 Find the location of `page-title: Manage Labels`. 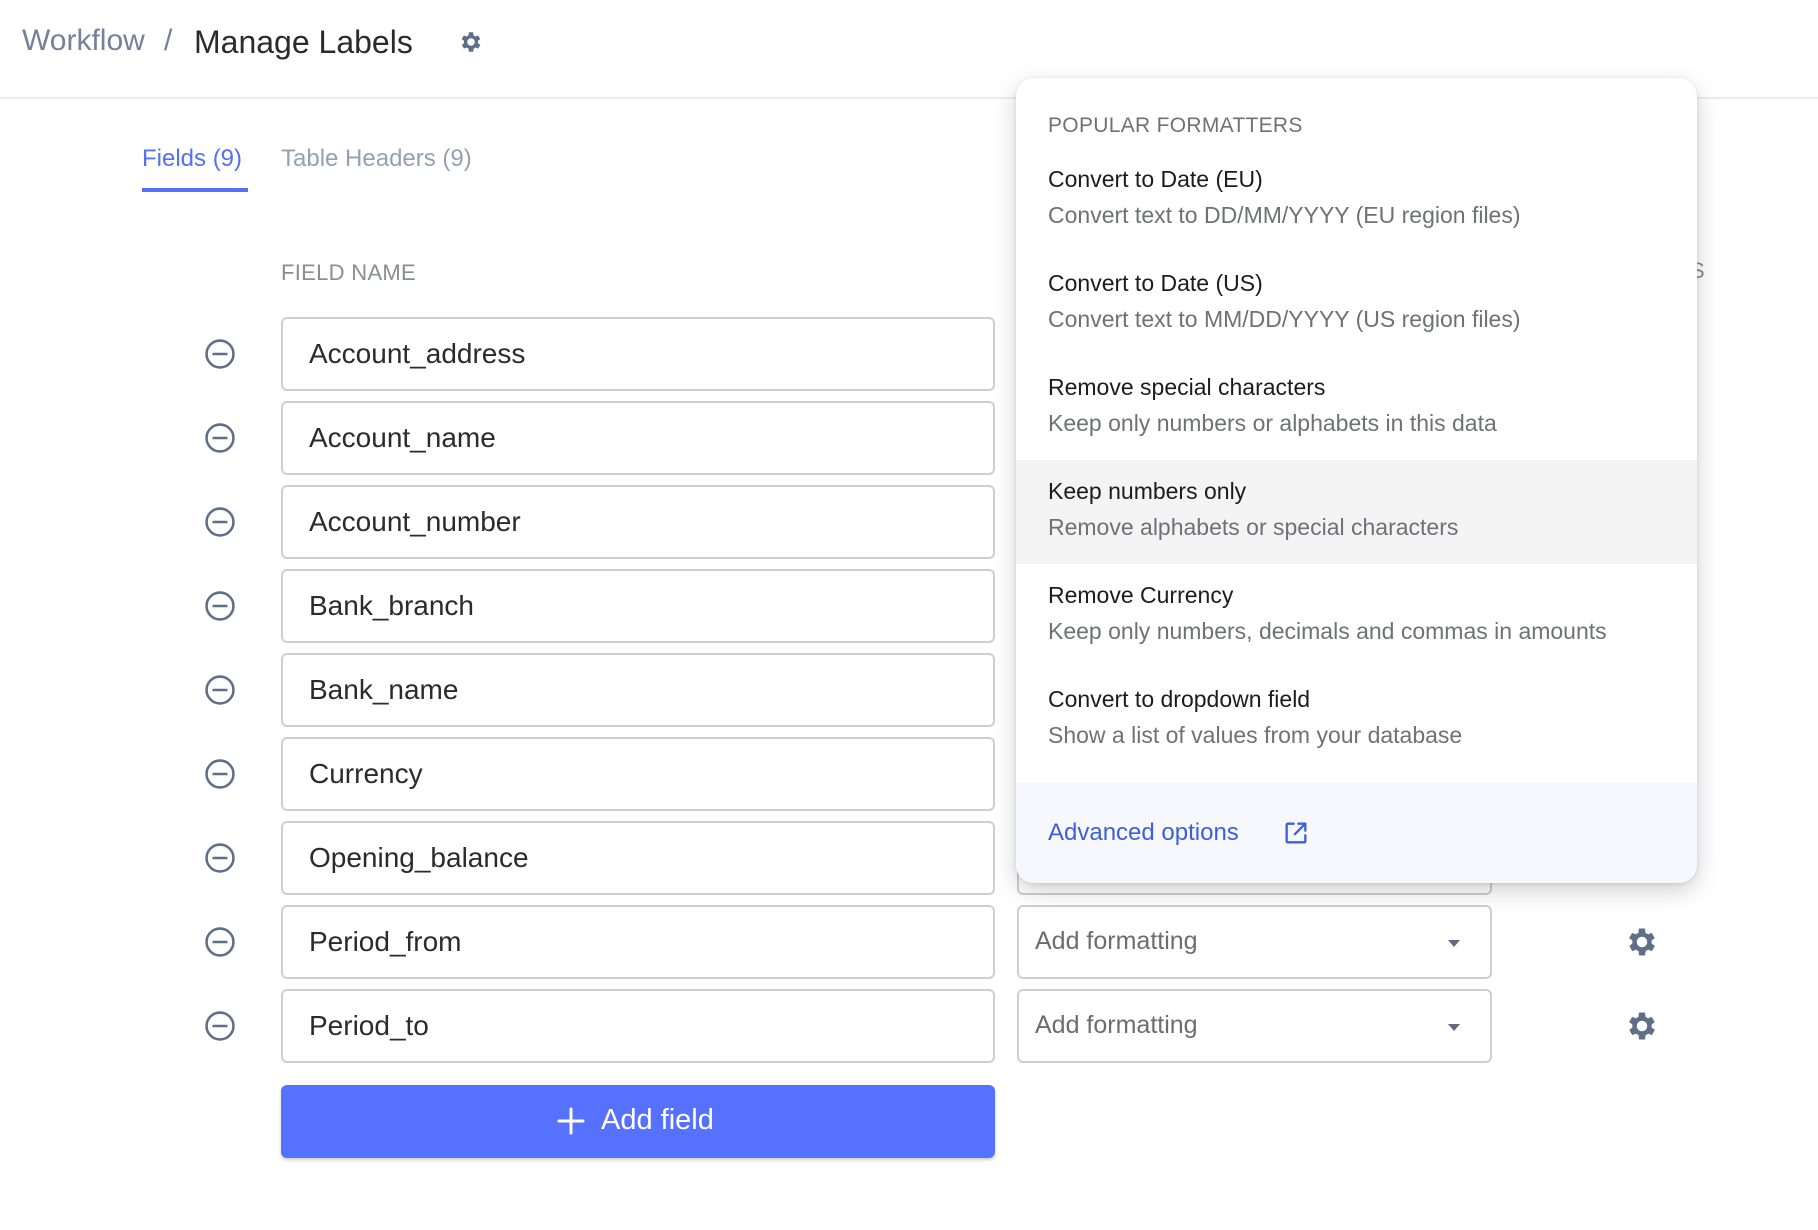

page-title: Manage Labels is located at coordinates (303, 42).